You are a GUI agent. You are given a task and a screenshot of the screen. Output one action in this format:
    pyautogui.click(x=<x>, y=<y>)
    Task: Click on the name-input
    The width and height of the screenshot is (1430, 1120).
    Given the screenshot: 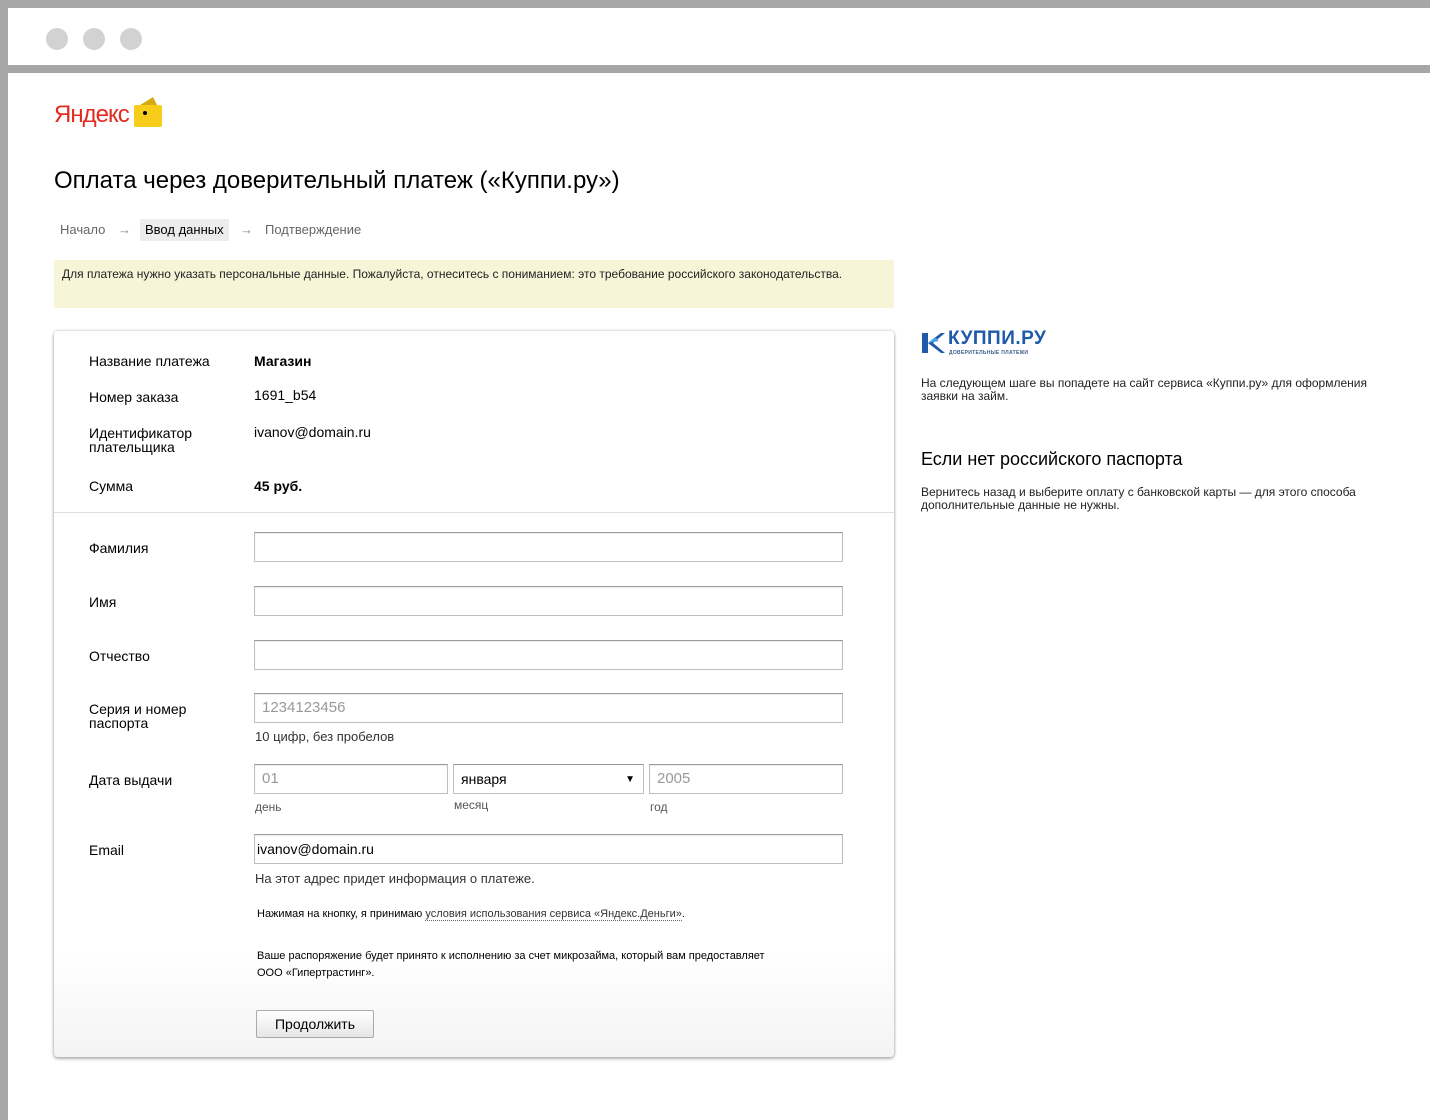 What is the action you would take?
    pyautogui.click(x=548, y=601)
    